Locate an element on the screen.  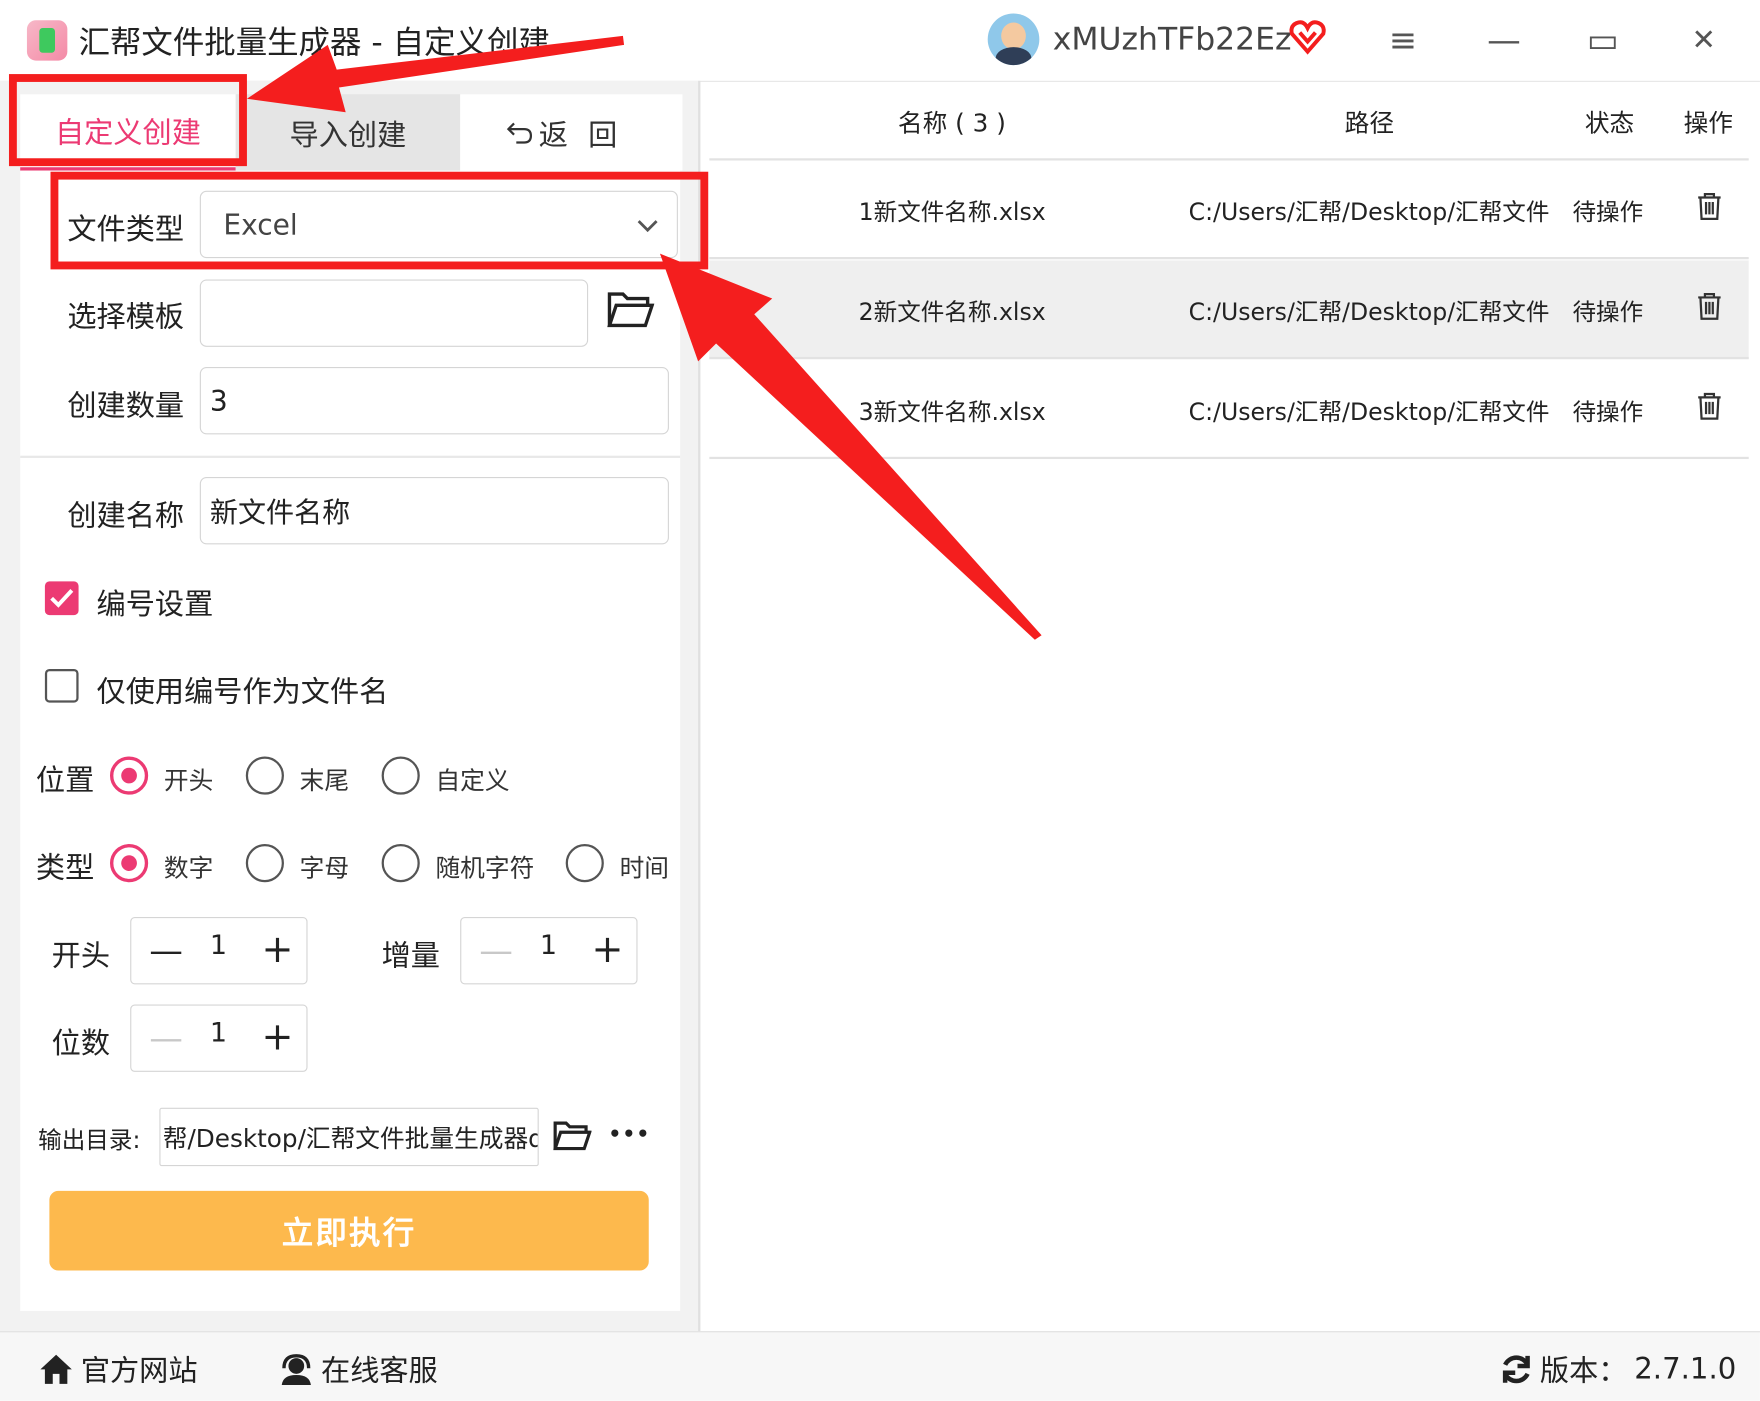
type-label: 类型 is located at coordinates (65, 868).